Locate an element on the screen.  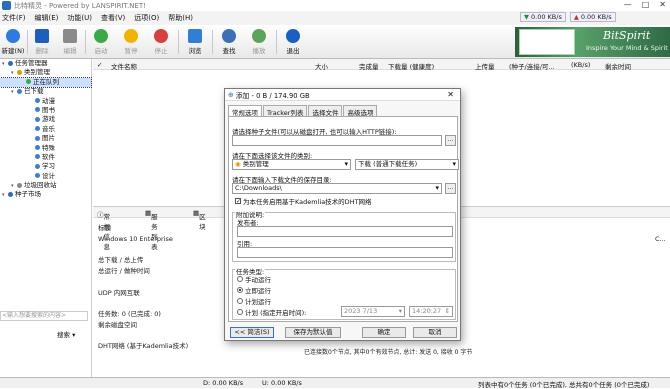
simple-mode-button: << 简洁(S) is located at coordinates (252, 332).